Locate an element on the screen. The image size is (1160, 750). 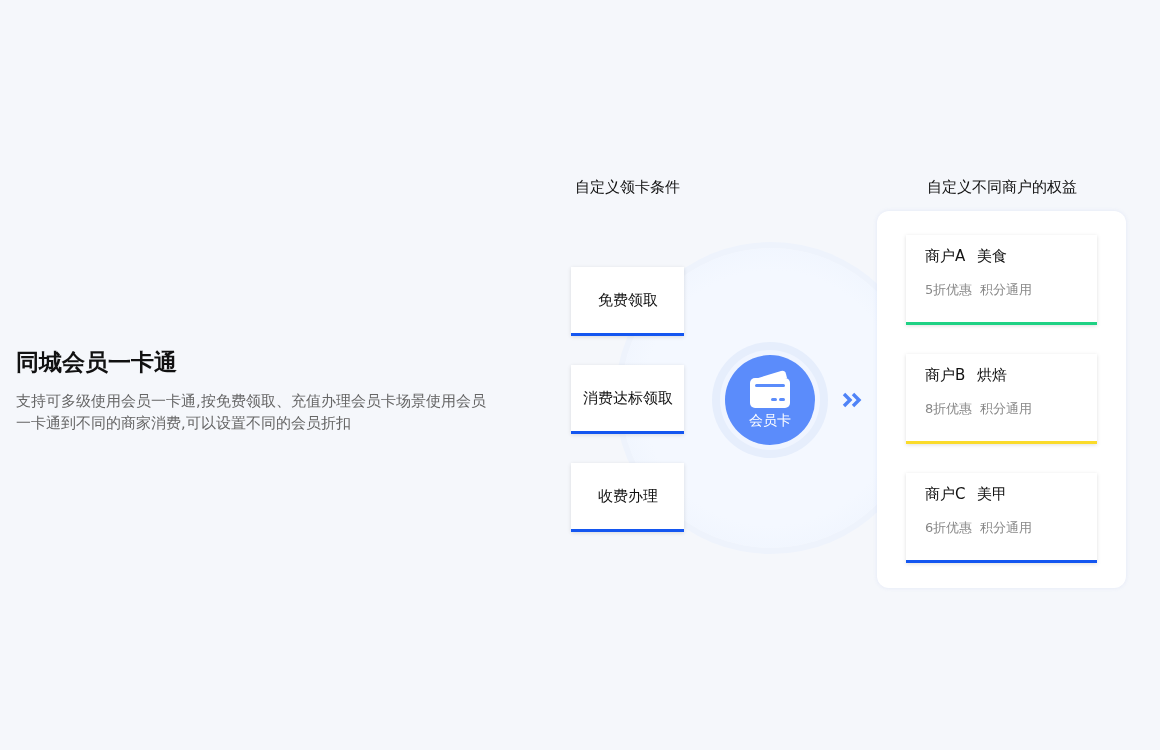
merchant-name: 商户C is located at coordinates (945, 494).